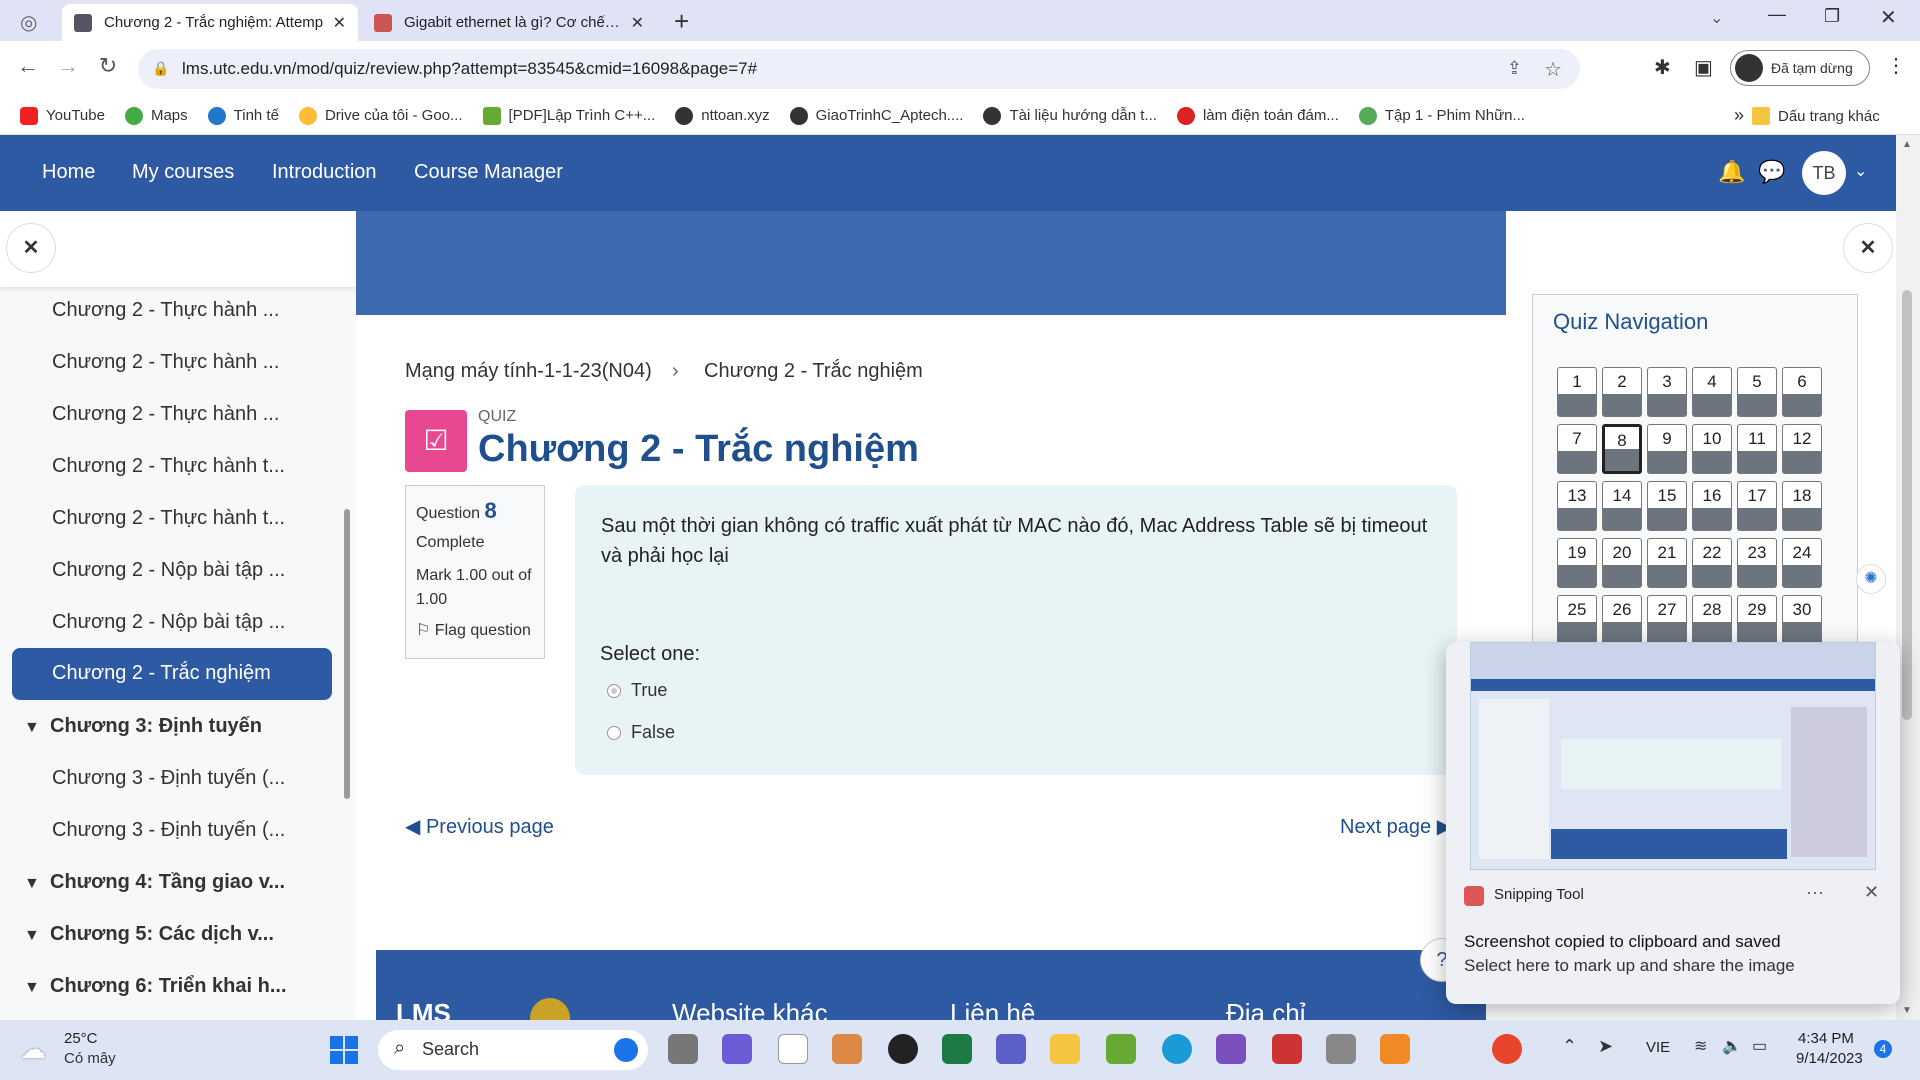  Describe the element at coordinates (108, 66) in the screenshot. I see `reload-icon: ↻` at that location.